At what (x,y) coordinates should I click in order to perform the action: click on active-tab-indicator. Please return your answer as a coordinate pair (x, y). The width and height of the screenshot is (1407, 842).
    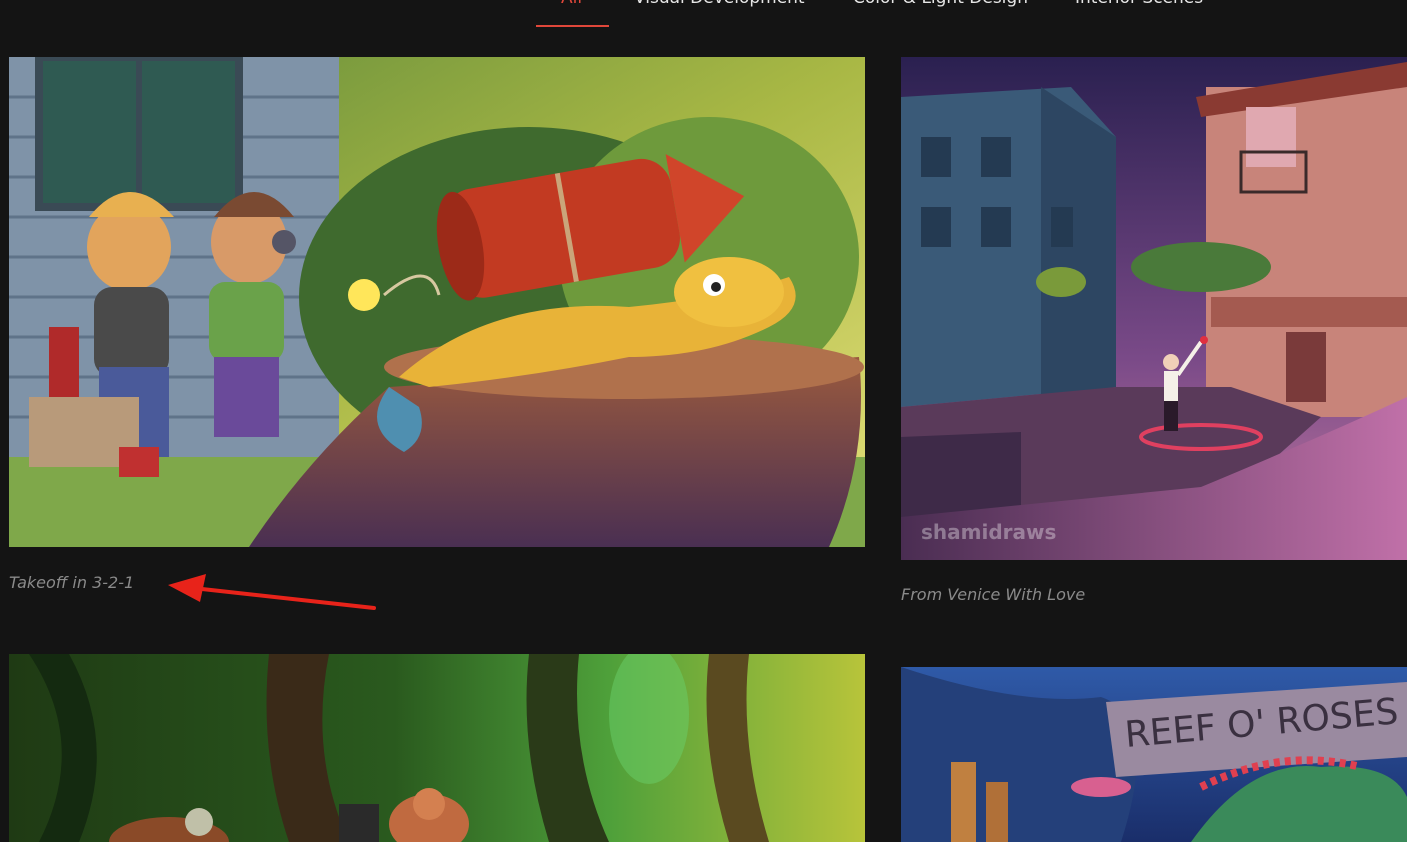
    Looking at the image, I should click on (572, 26).